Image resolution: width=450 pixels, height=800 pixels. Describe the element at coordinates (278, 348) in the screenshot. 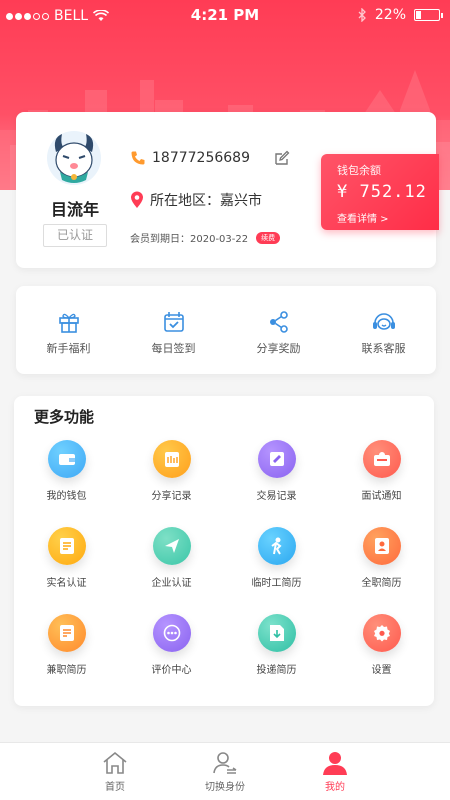

I see `quick-action-label: 分享奖励` at that location.